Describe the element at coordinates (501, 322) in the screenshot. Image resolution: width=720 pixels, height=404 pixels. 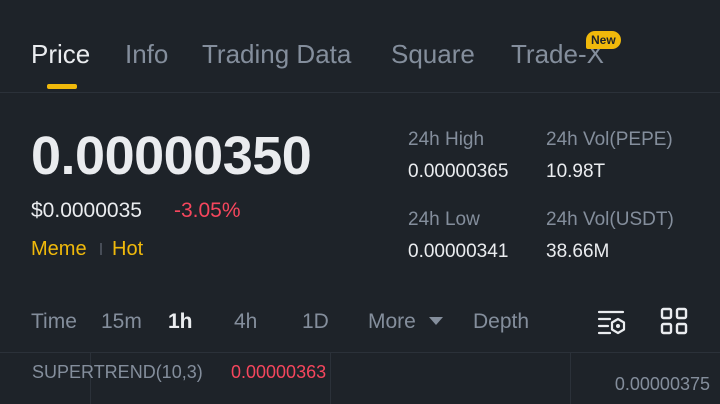
I see `interval-depth: Depth` at that location.